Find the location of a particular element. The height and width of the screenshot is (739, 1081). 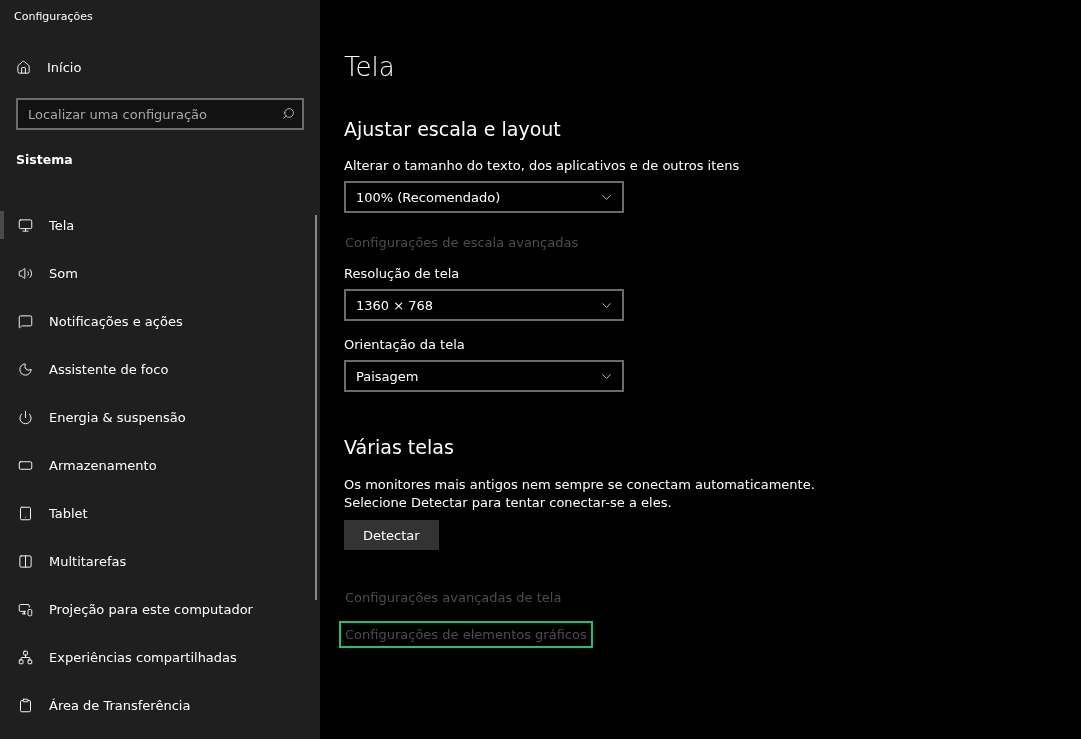

nav-item: Energia & suspensão is located at coordinates (160, 417).